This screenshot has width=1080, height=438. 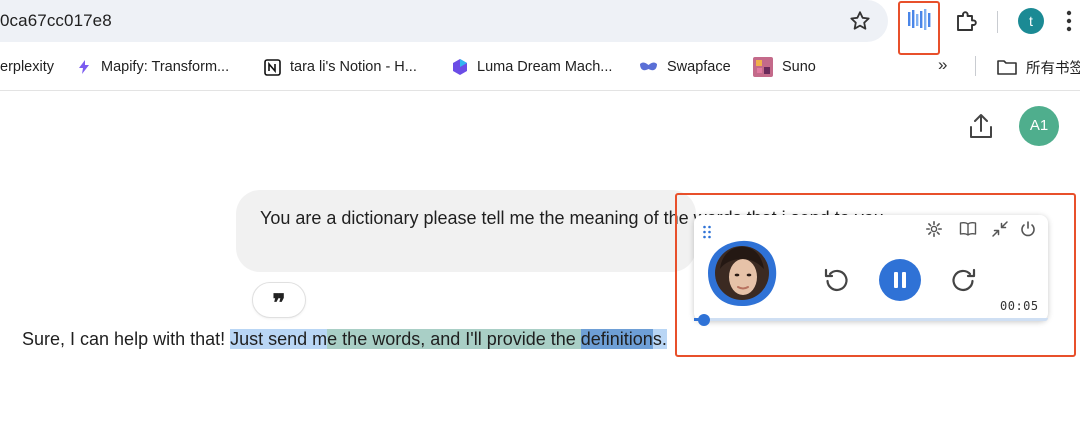 What do you see at coordinates (648, 66) in the screenshot?
I see `swapface-icon` at bounding box center [648, 66].